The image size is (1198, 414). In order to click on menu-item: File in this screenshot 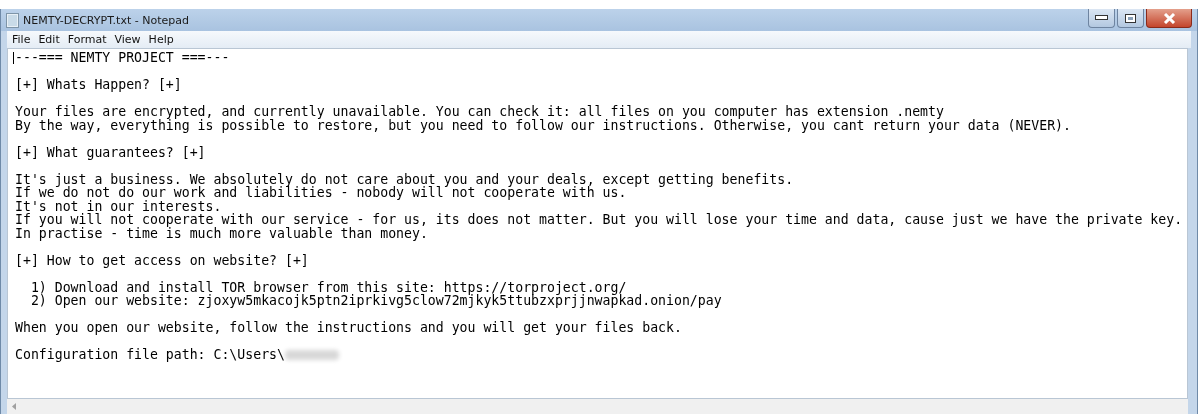, I will do `click(21, 39)`.